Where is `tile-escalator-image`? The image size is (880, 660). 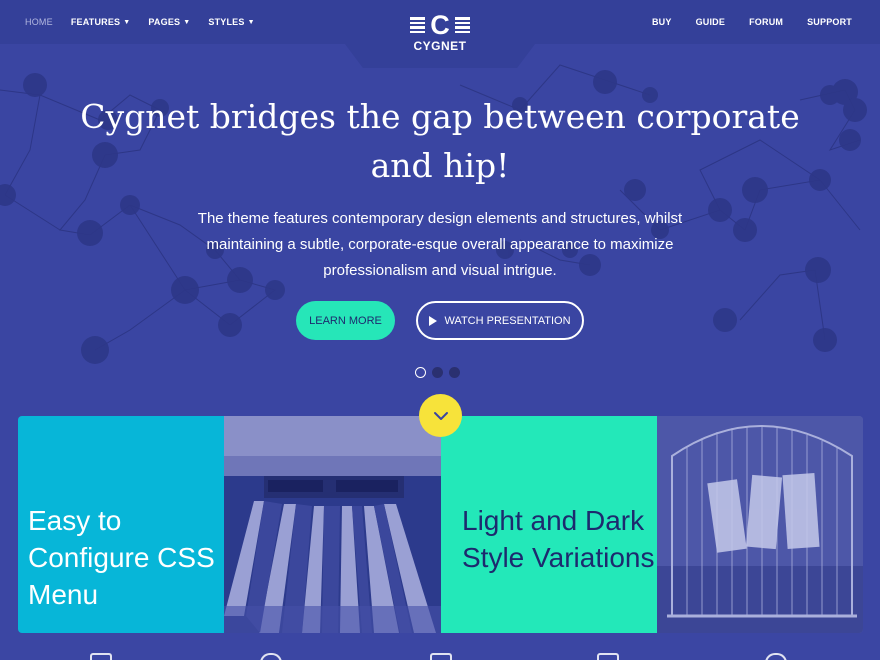 tile-escalator-image is located at coordinates (332, 524).